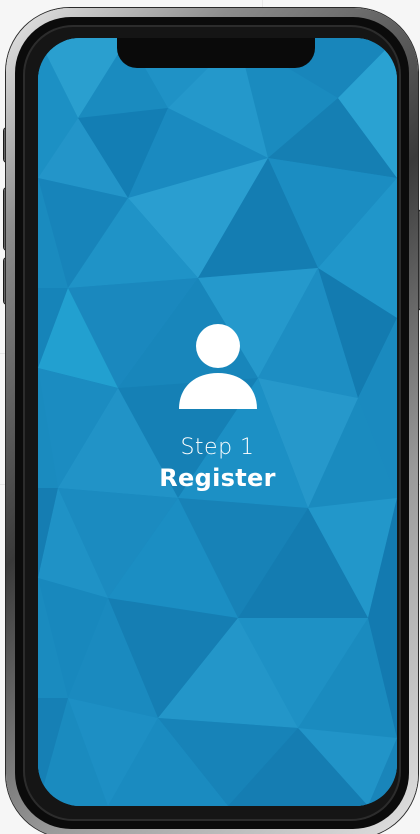  I want to click on step-label: Step 1, so click(217, 447).